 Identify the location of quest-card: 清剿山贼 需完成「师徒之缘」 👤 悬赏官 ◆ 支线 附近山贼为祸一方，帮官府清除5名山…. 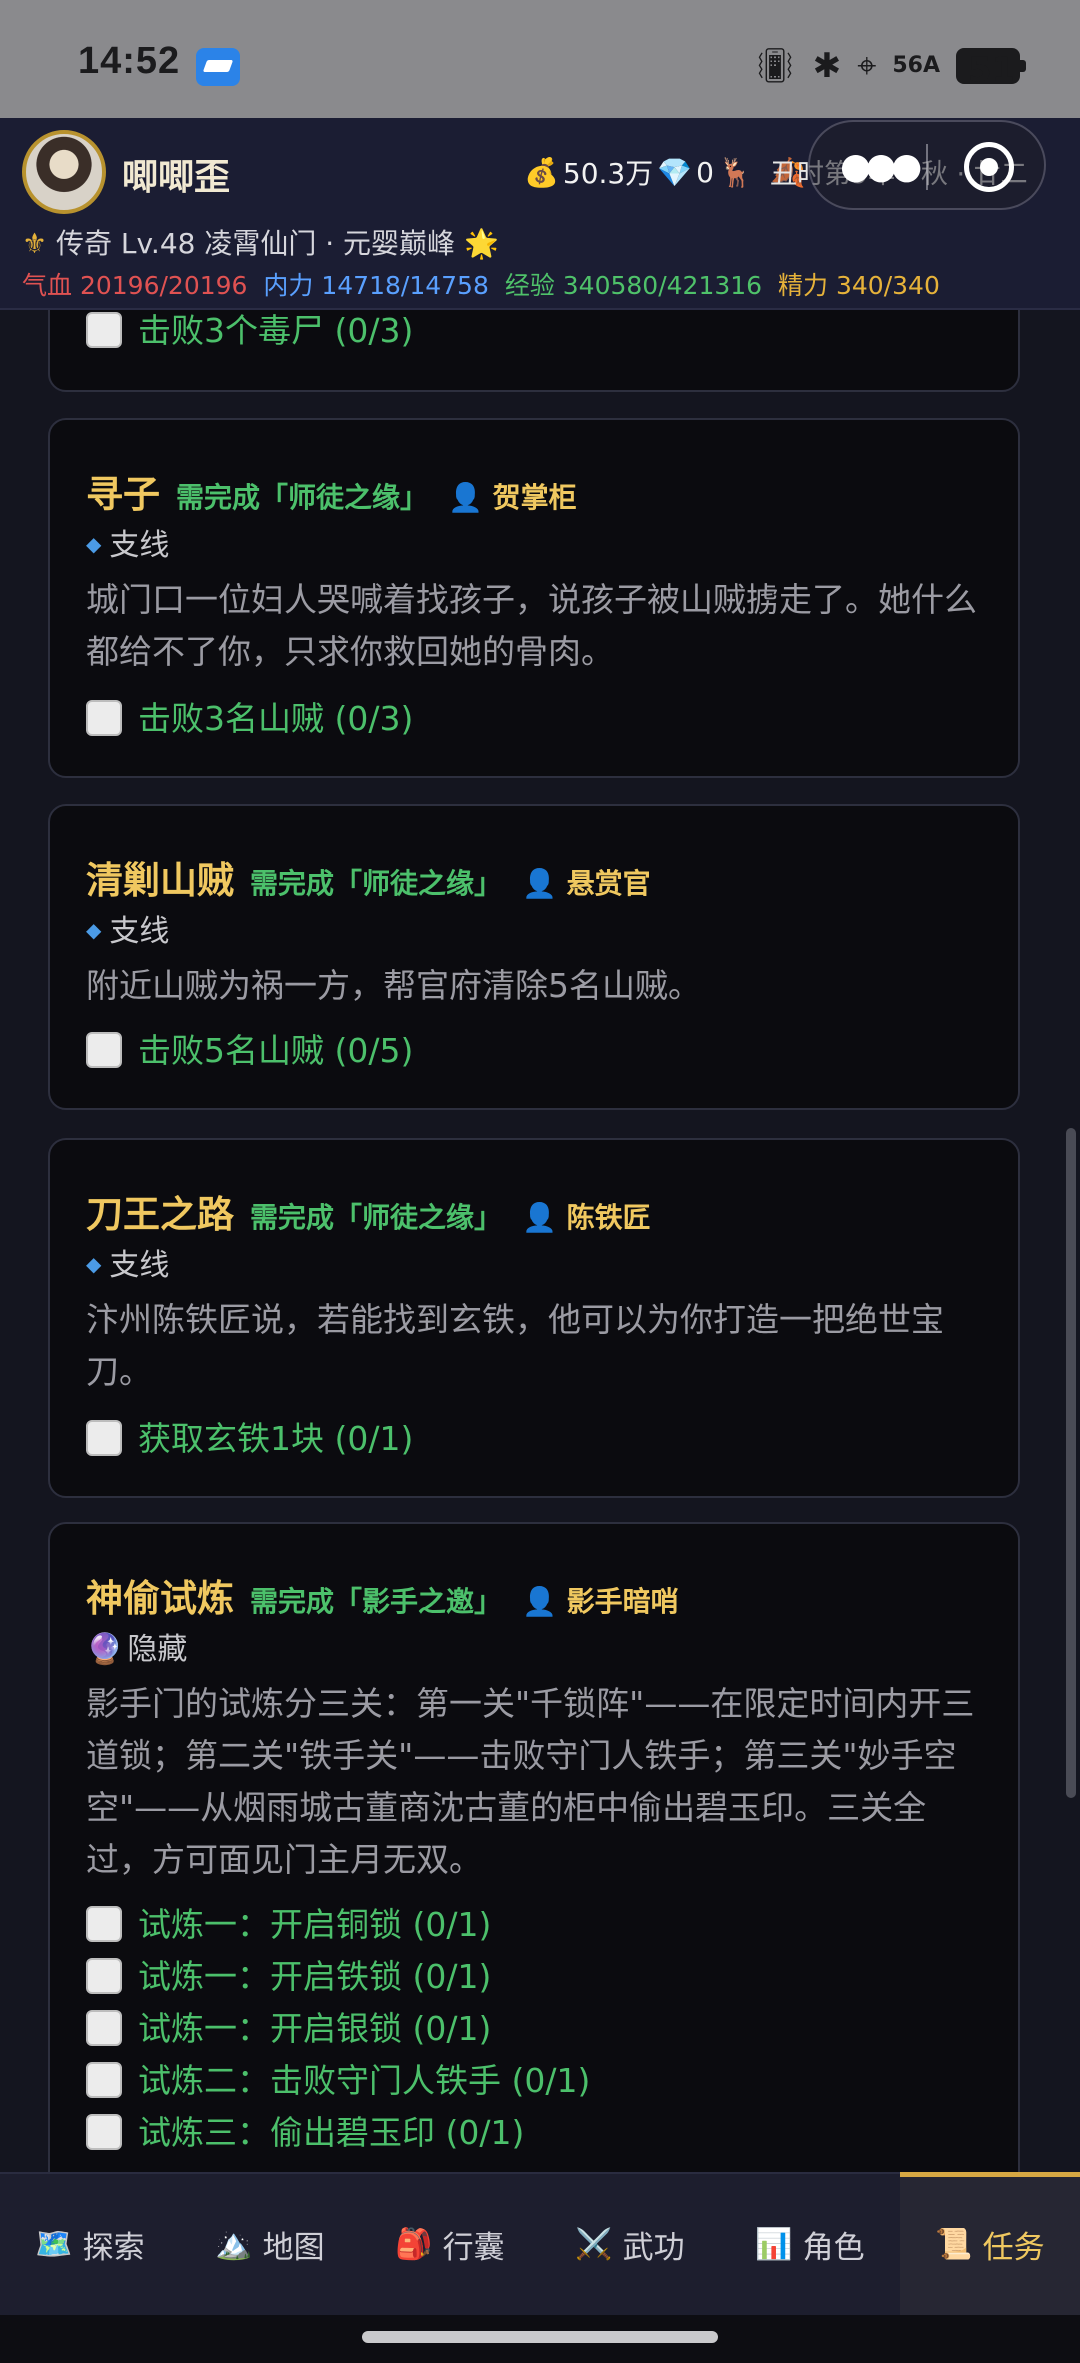
(534, 957).